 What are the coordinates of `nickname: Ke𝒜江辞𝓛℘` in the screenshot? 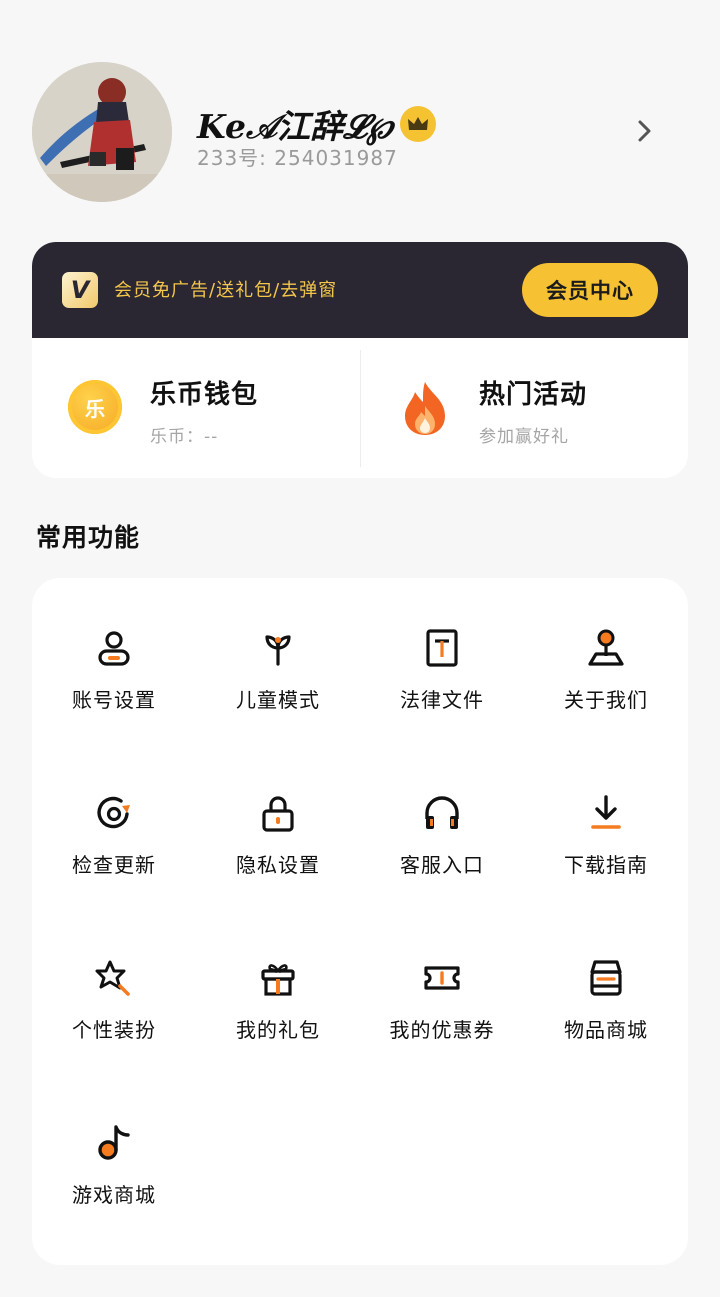 It's located at (295, 126).